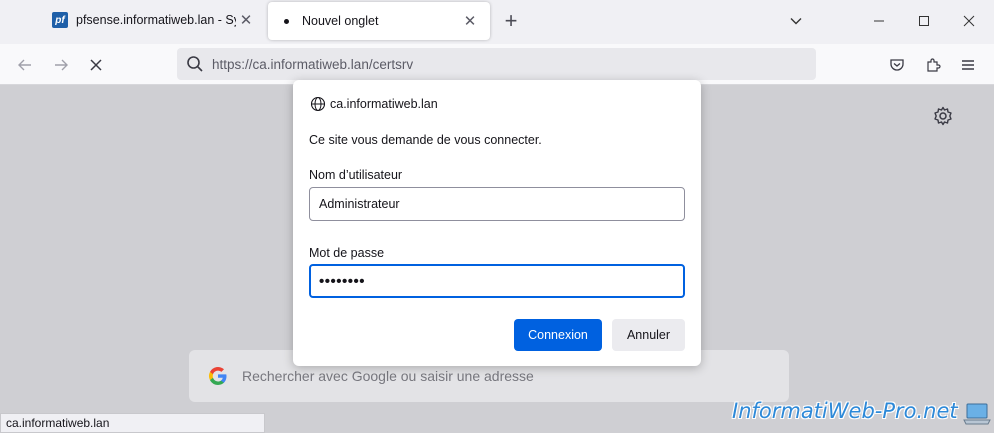 This screenshot has height=433, width=994. What do you see at coordinates (356, 175) in the screenshot?
I see `username-label: Nom d’utilisateur` at bounding box center [356, 175].